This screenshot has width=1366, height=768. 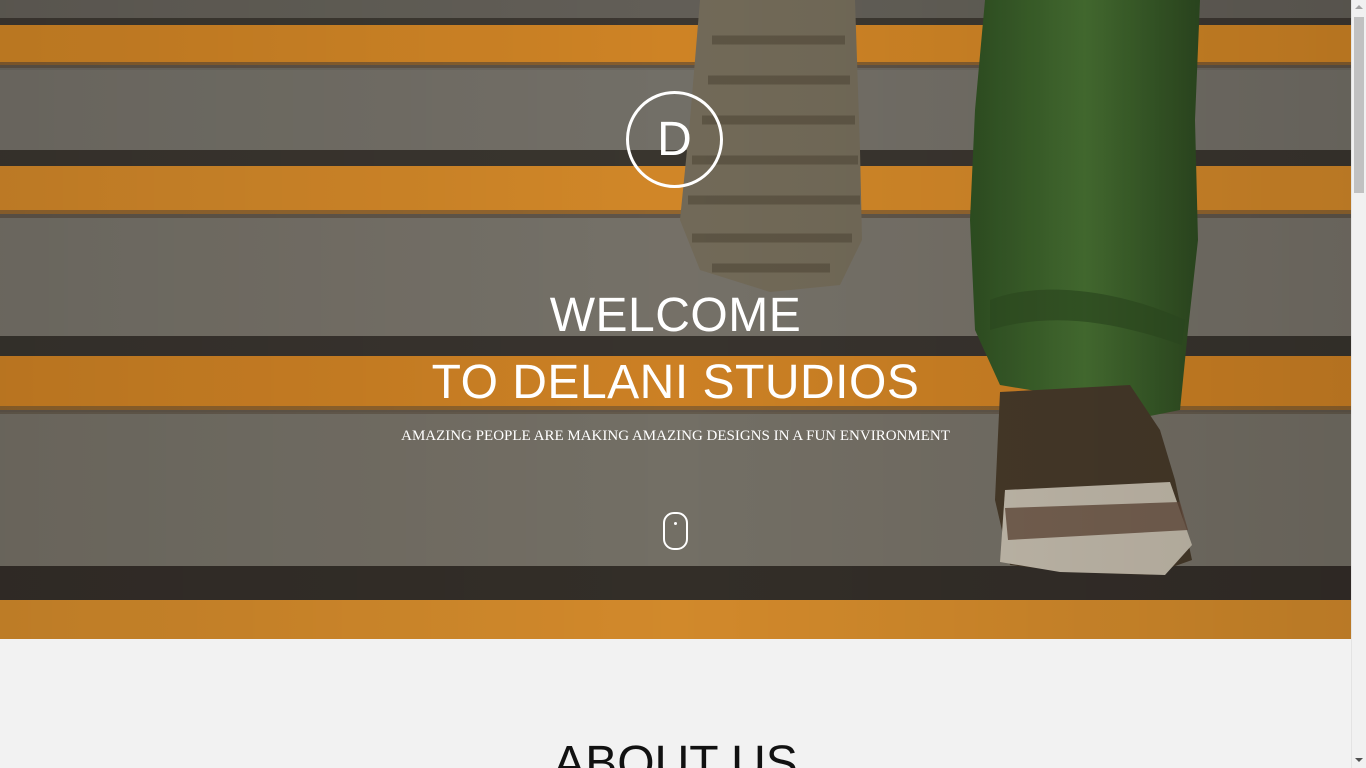 What do you see at coordinates (675, 531) in the screenshot?
I see `mouse-scroll-icon` at bounding box center [675, 531].